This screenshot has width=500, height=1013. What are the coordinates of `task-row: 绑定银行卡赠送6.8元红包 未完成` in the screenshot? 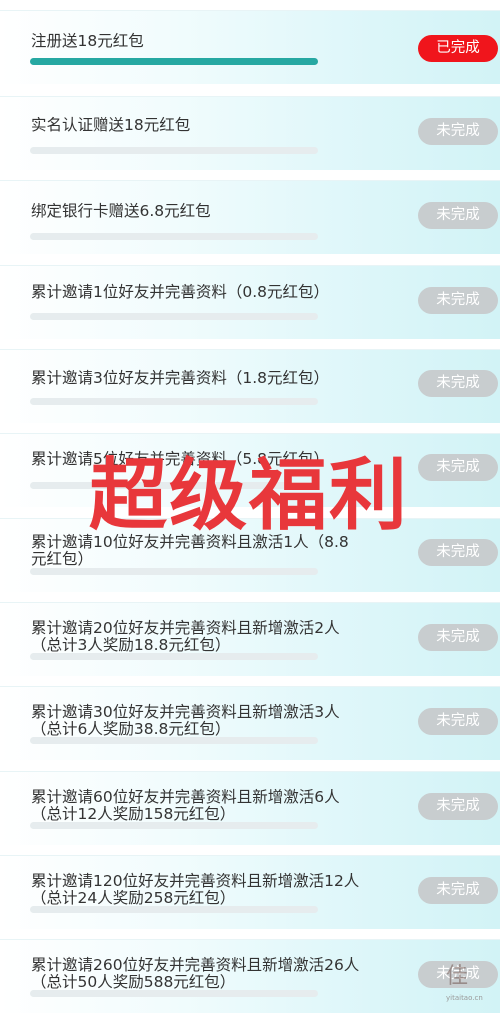 It's located at (250, 217).